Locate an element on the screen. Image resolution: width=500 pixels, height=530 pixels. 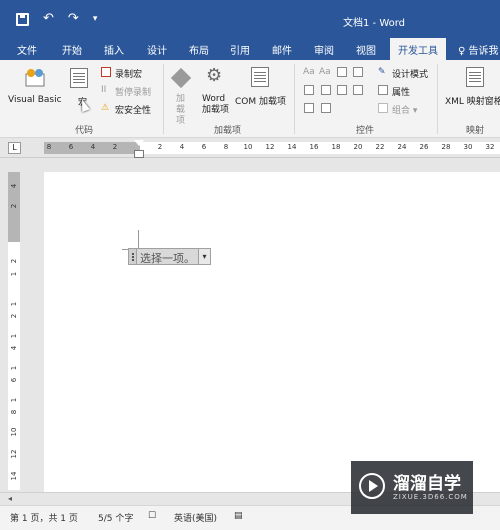
vruler-mark: 4 is located at coordinates (14, 186).